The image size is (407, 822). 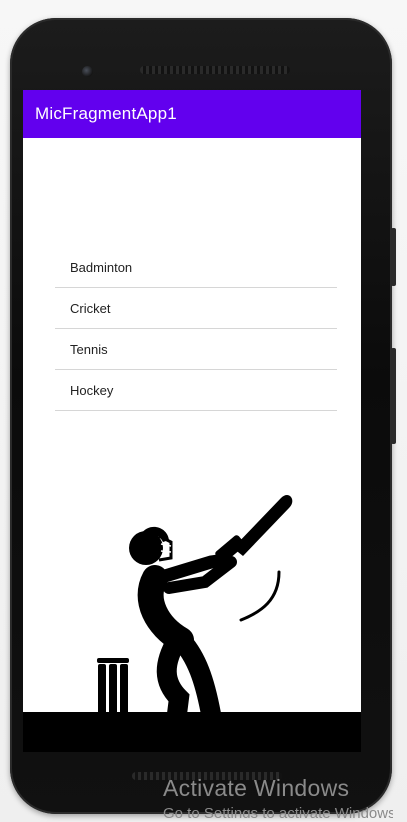 I want to click on activate-windows-subtext: Go to Settings to activate Windows., so click(x=278, y=811).